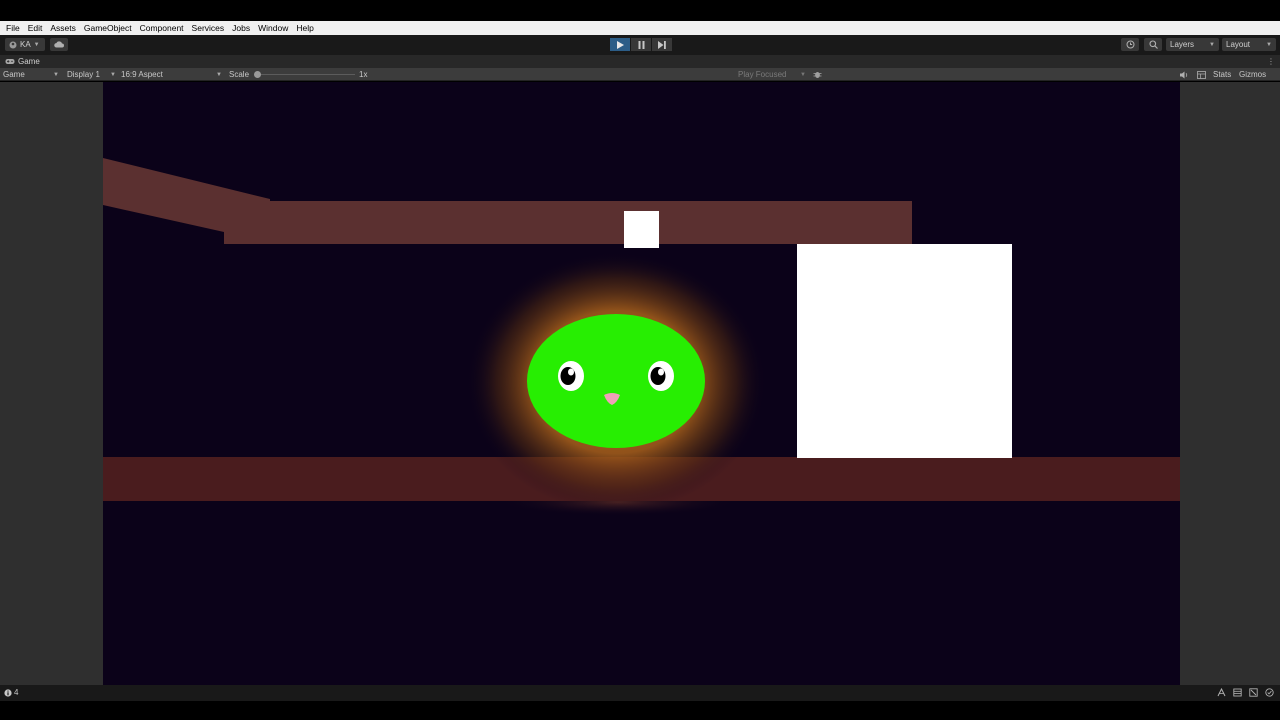 The width and height of the screenshot is (1280, 720). I want to click on menu-services: Services, so click(208, 28).